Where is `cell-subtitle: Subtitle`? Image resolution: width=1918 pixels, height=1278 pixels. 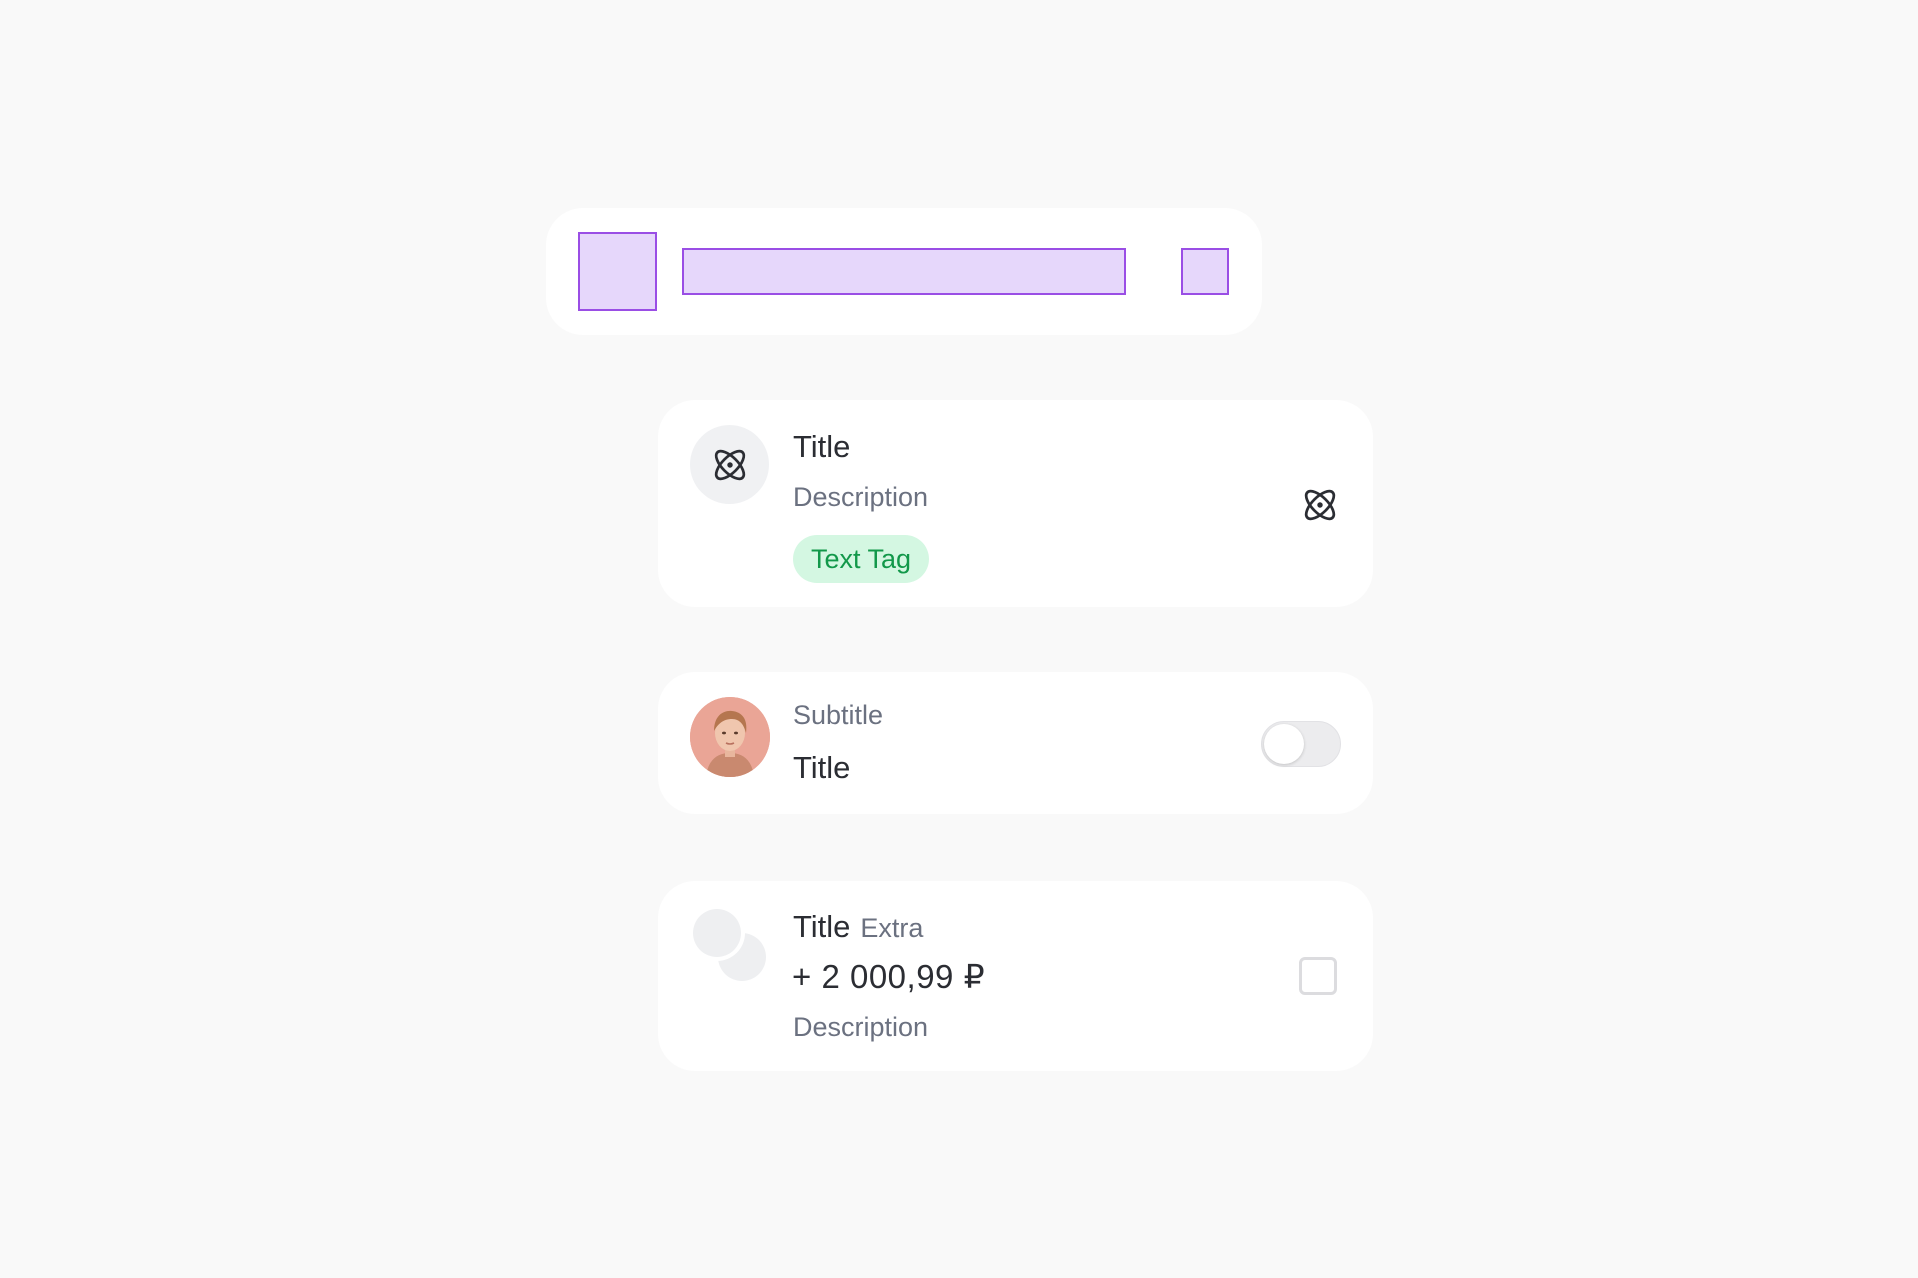 cell-subtitle: Subtitle is located at coordinates (838, 715).